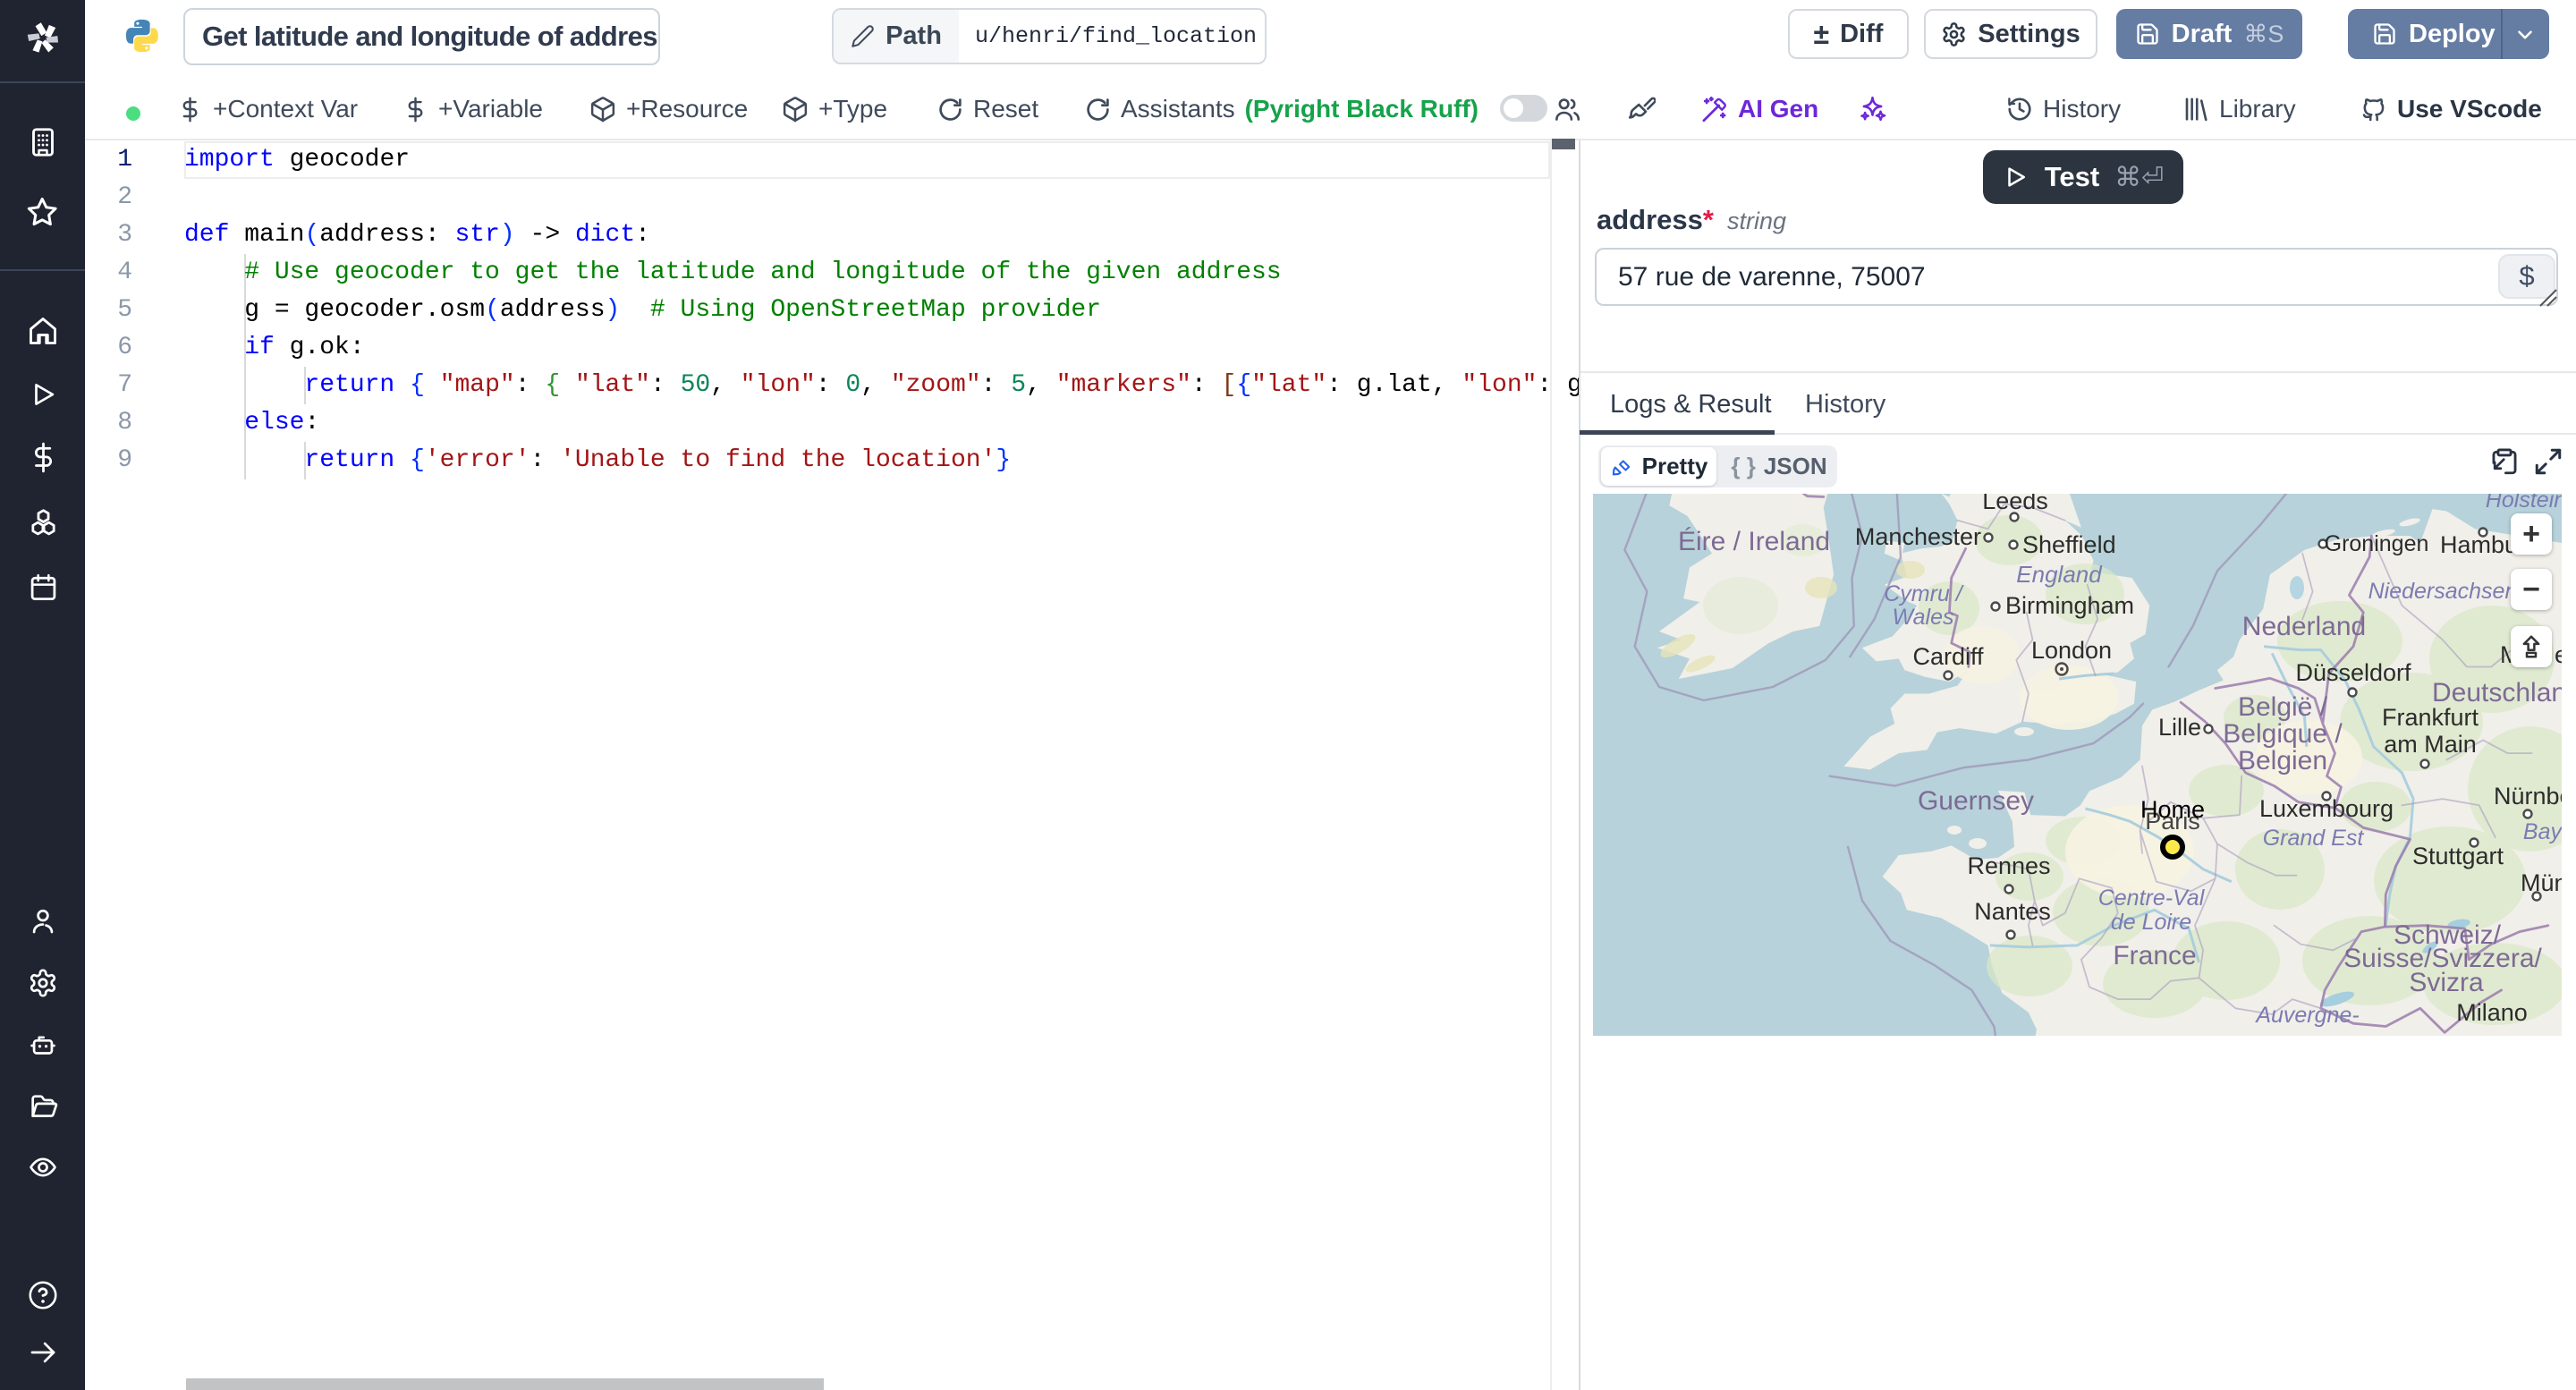  What do you see at coordinates (2542, 831) in the screenshot?
I see `svg-text: Bay` at bounding box center [2542, 831].